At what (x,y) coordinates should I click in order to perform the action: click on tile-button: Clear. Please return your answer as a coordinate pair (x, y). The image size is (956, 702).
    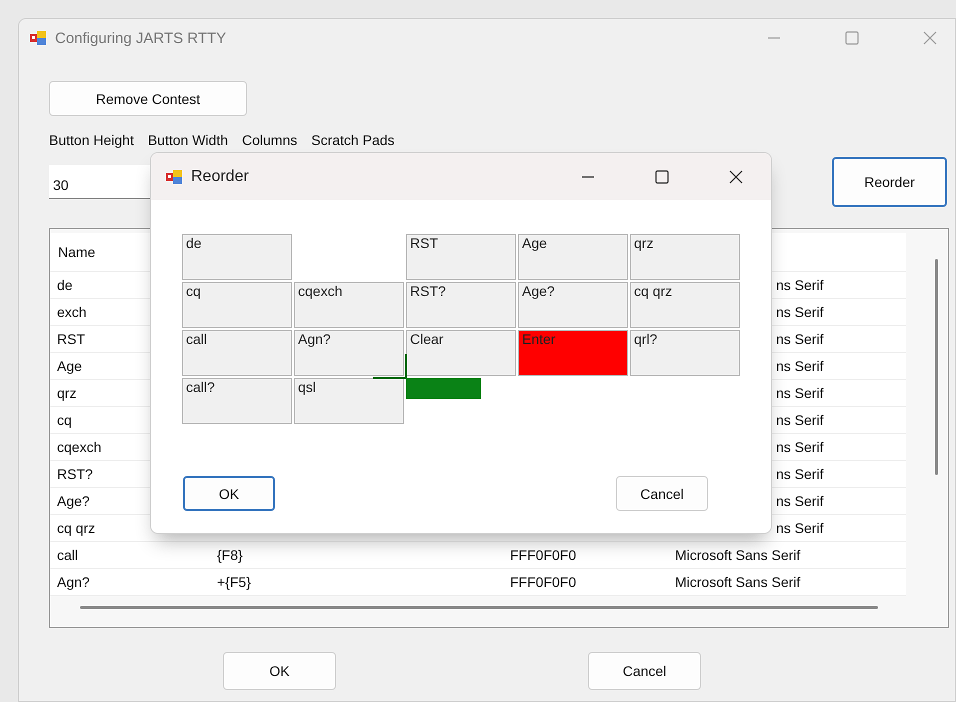
    Looking at the image, I should click on (461, 353).